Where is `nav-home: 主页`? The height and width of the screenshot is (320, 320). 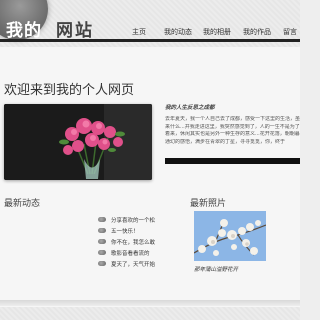
nav-home: 主页 is located at coordinates (148, 32).